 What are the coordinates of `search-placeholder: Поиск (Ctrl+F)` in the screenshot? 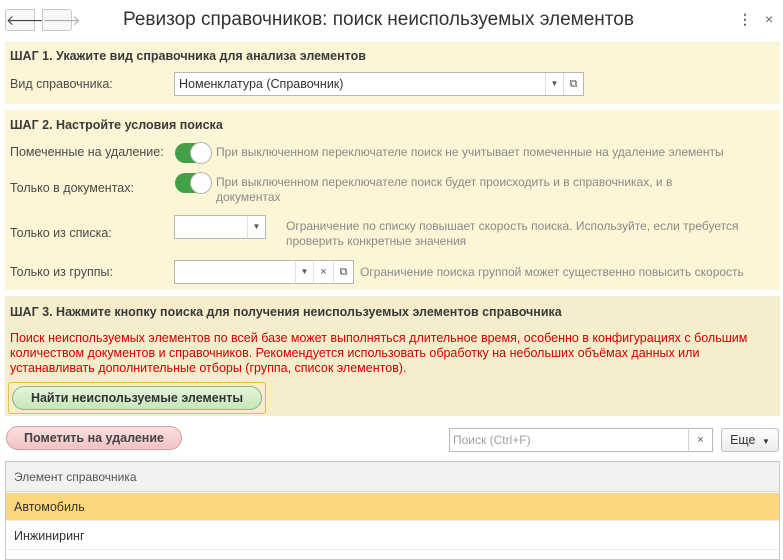 It's located at (492, 440).